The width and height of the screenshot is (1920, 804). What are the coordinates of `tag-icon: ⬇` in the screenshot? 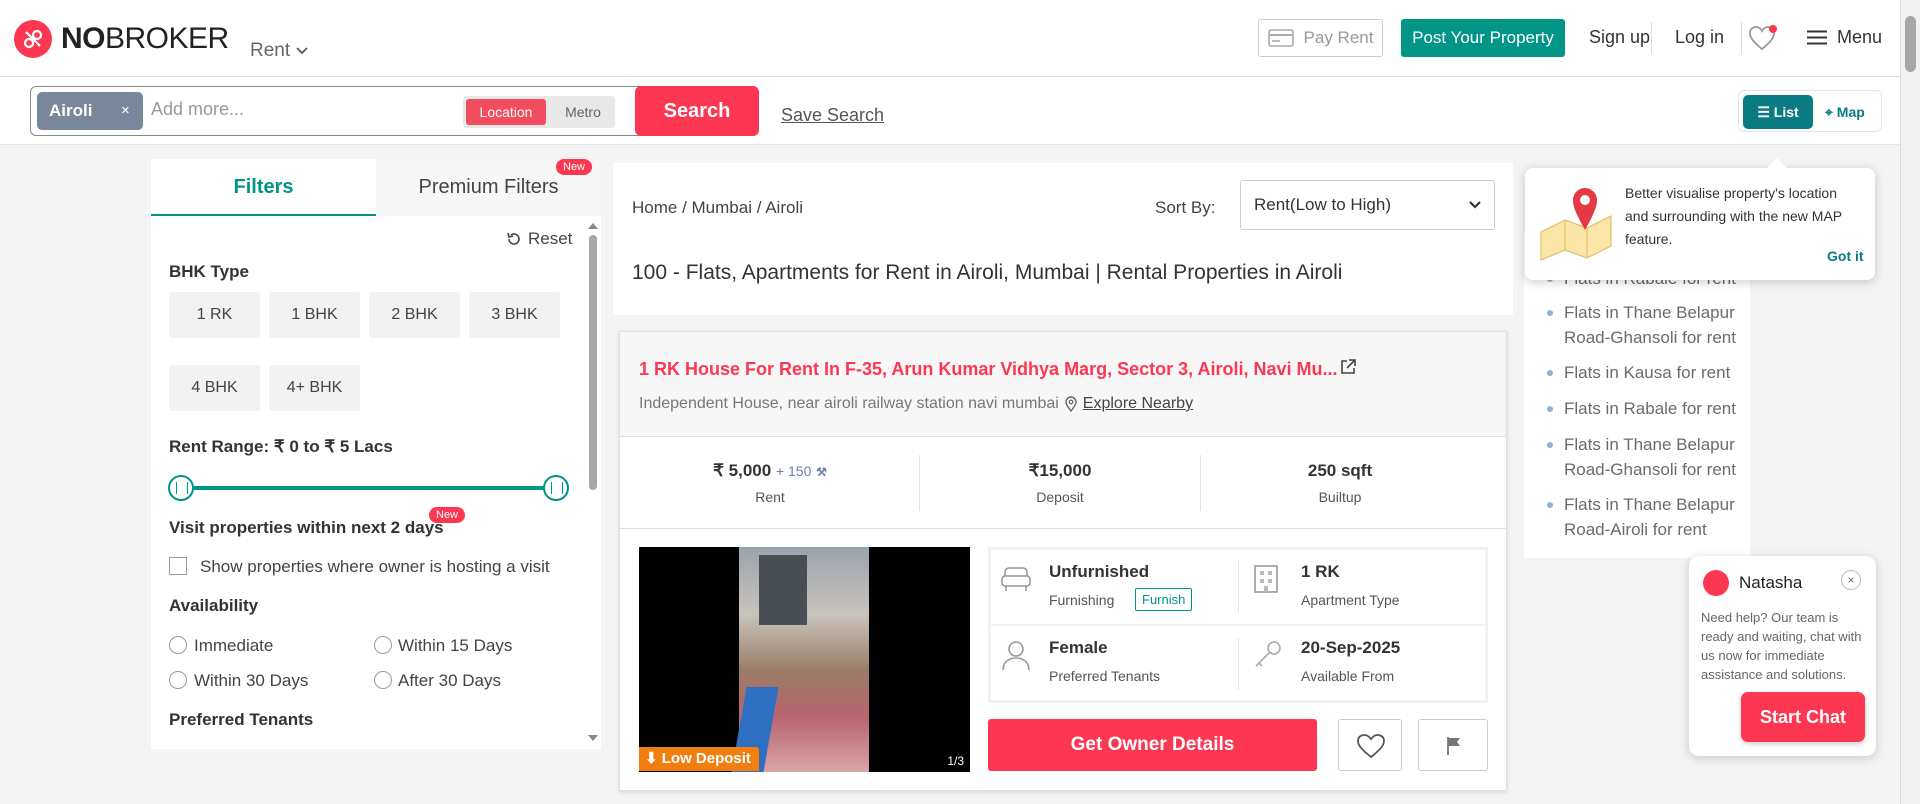 It's located at (653, 758).